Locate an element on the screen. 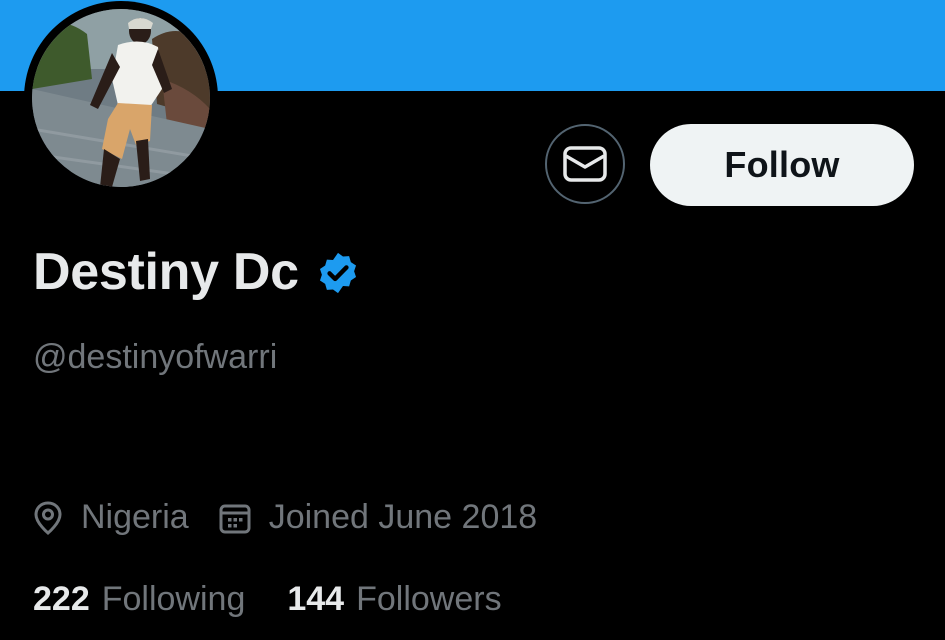 Image resolution: width=945 pixels, height=640 pixels. following-label: Following is located at coordinates (173, 599).